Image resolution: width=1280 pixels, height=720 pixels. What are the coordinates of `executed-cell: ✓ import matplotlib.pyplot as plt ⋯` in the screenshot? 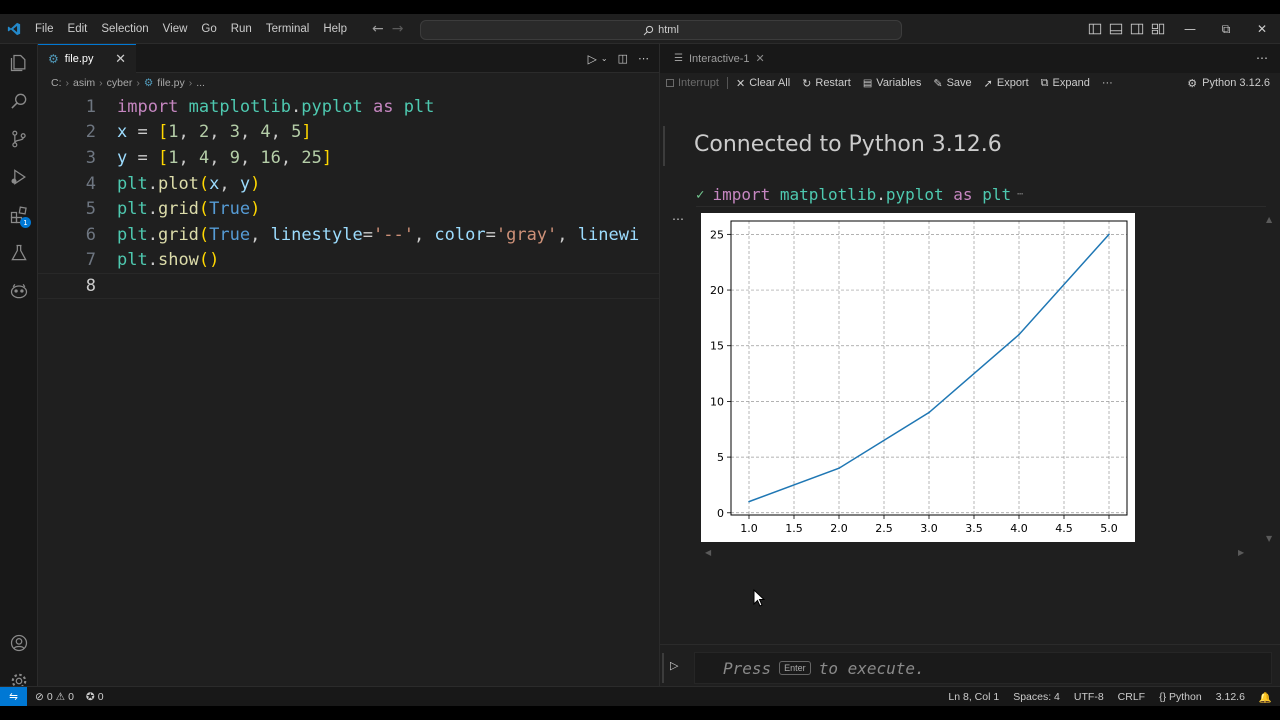 It's located at (981, 195).